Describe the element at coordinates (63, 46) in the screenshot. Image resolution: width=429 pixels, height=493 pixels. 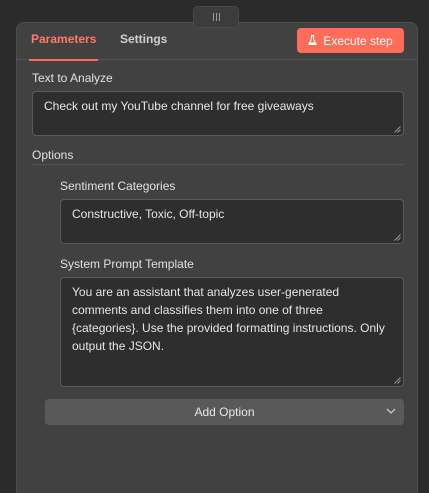
I see `tab-parameters: Parameters` at that location.